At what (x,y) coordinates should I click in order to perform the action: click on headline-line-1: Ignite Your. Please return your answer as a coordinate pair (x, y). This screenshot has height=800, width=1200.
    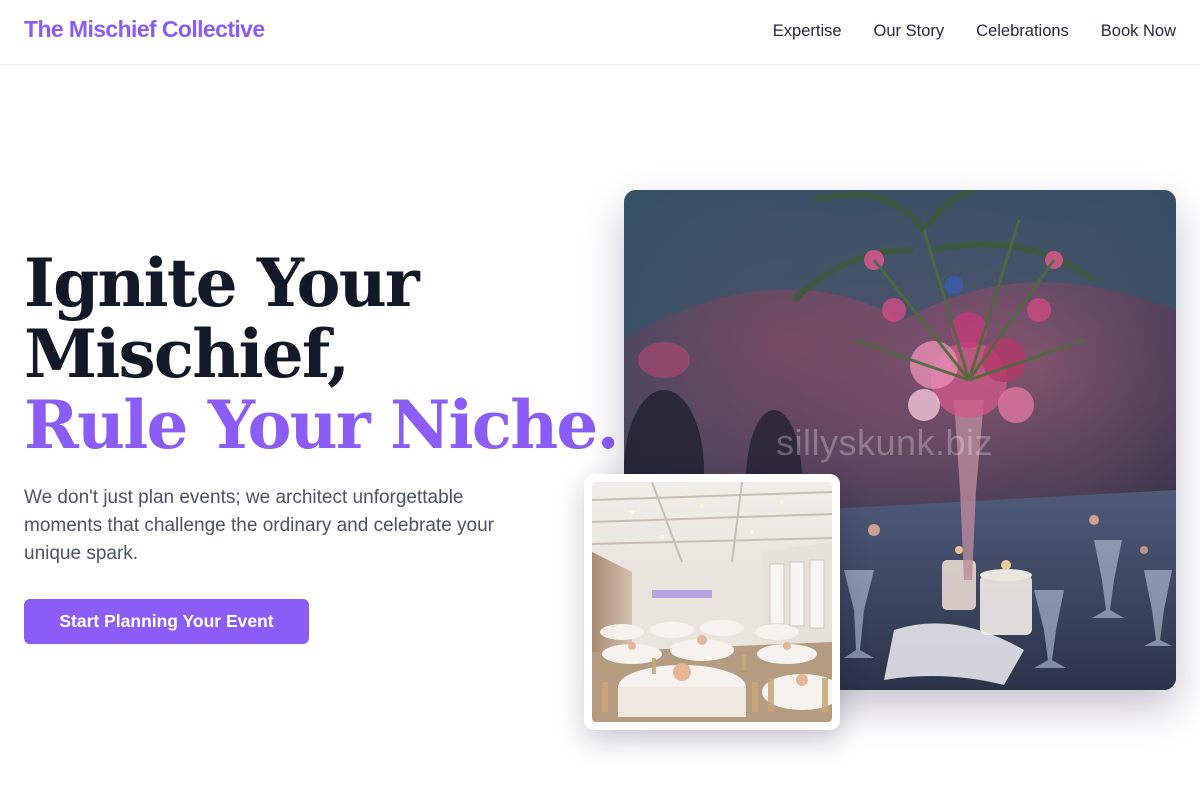
    Looking at the image, I should click on (222, 283).